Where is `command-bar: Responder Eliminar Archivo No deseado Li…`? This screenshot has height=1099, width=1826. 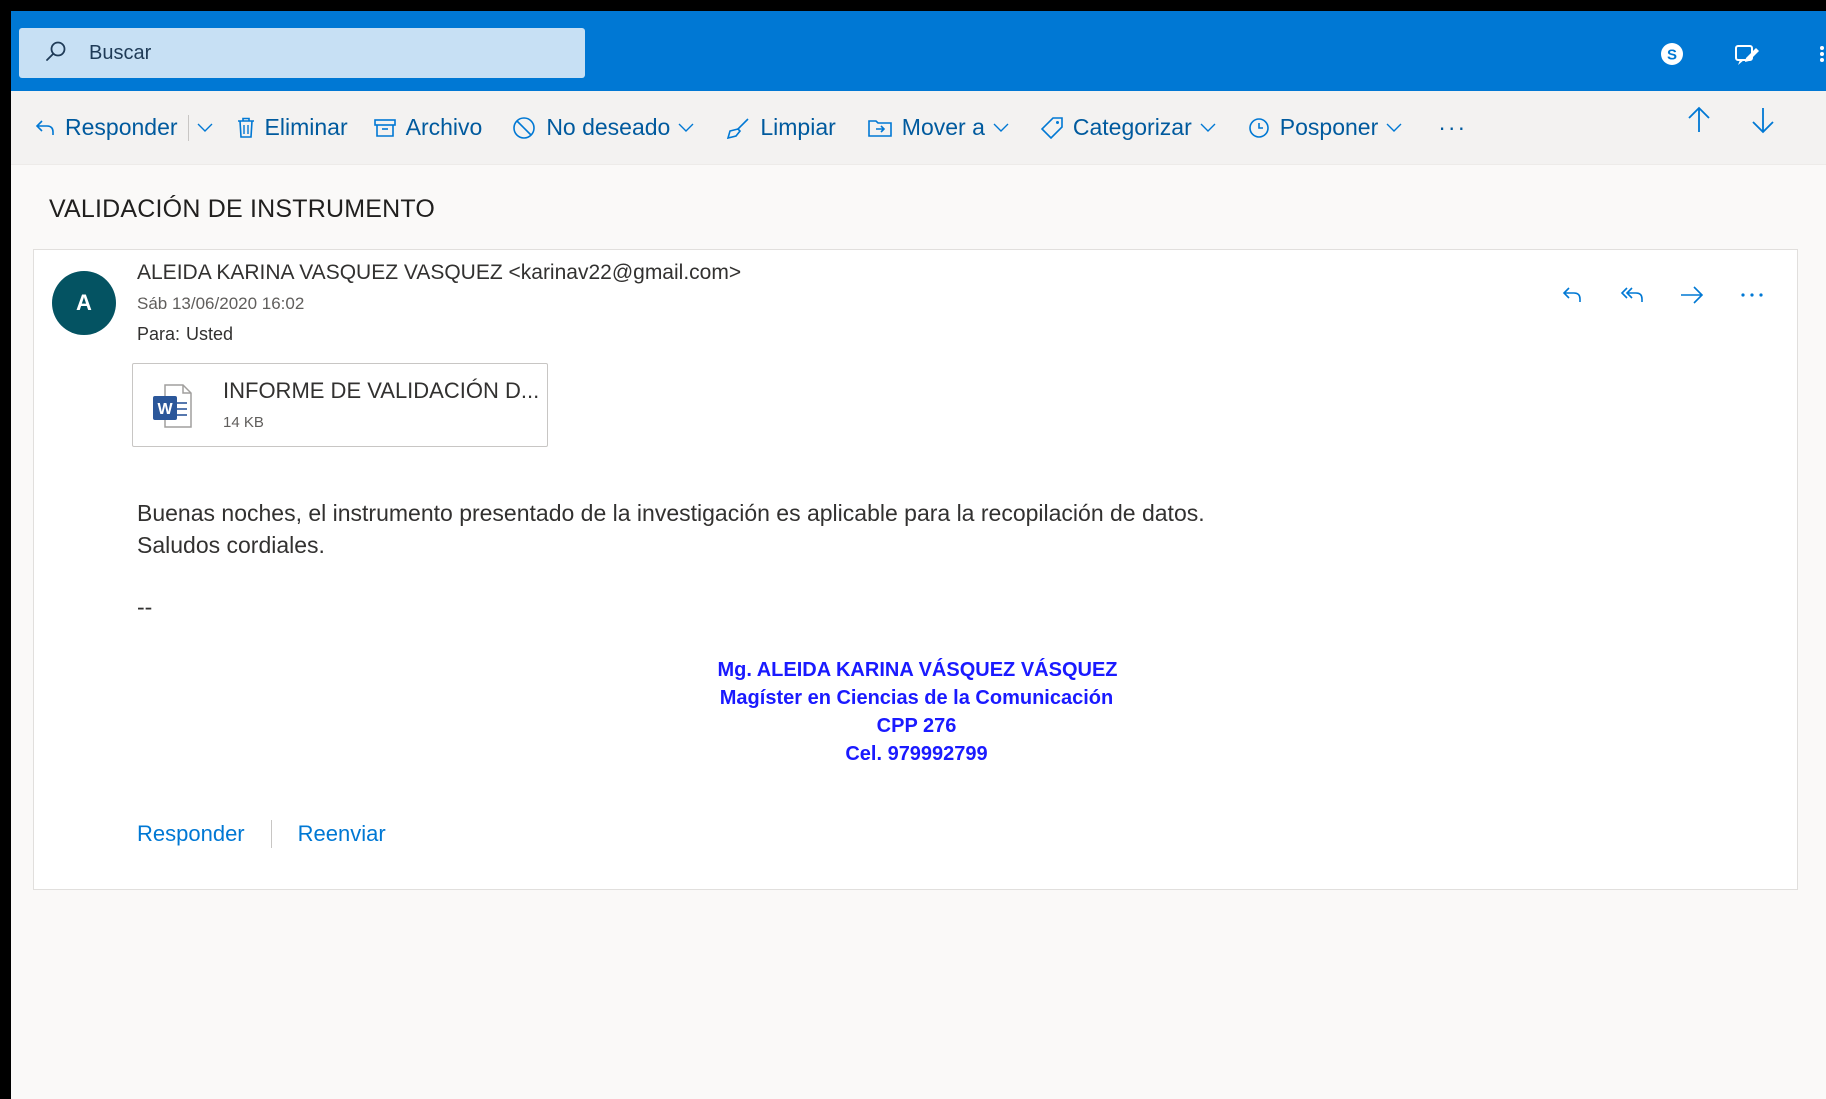 command-bar: Responder Eliminar Archivo No deseado Li… is located at coordinates (918, 128).